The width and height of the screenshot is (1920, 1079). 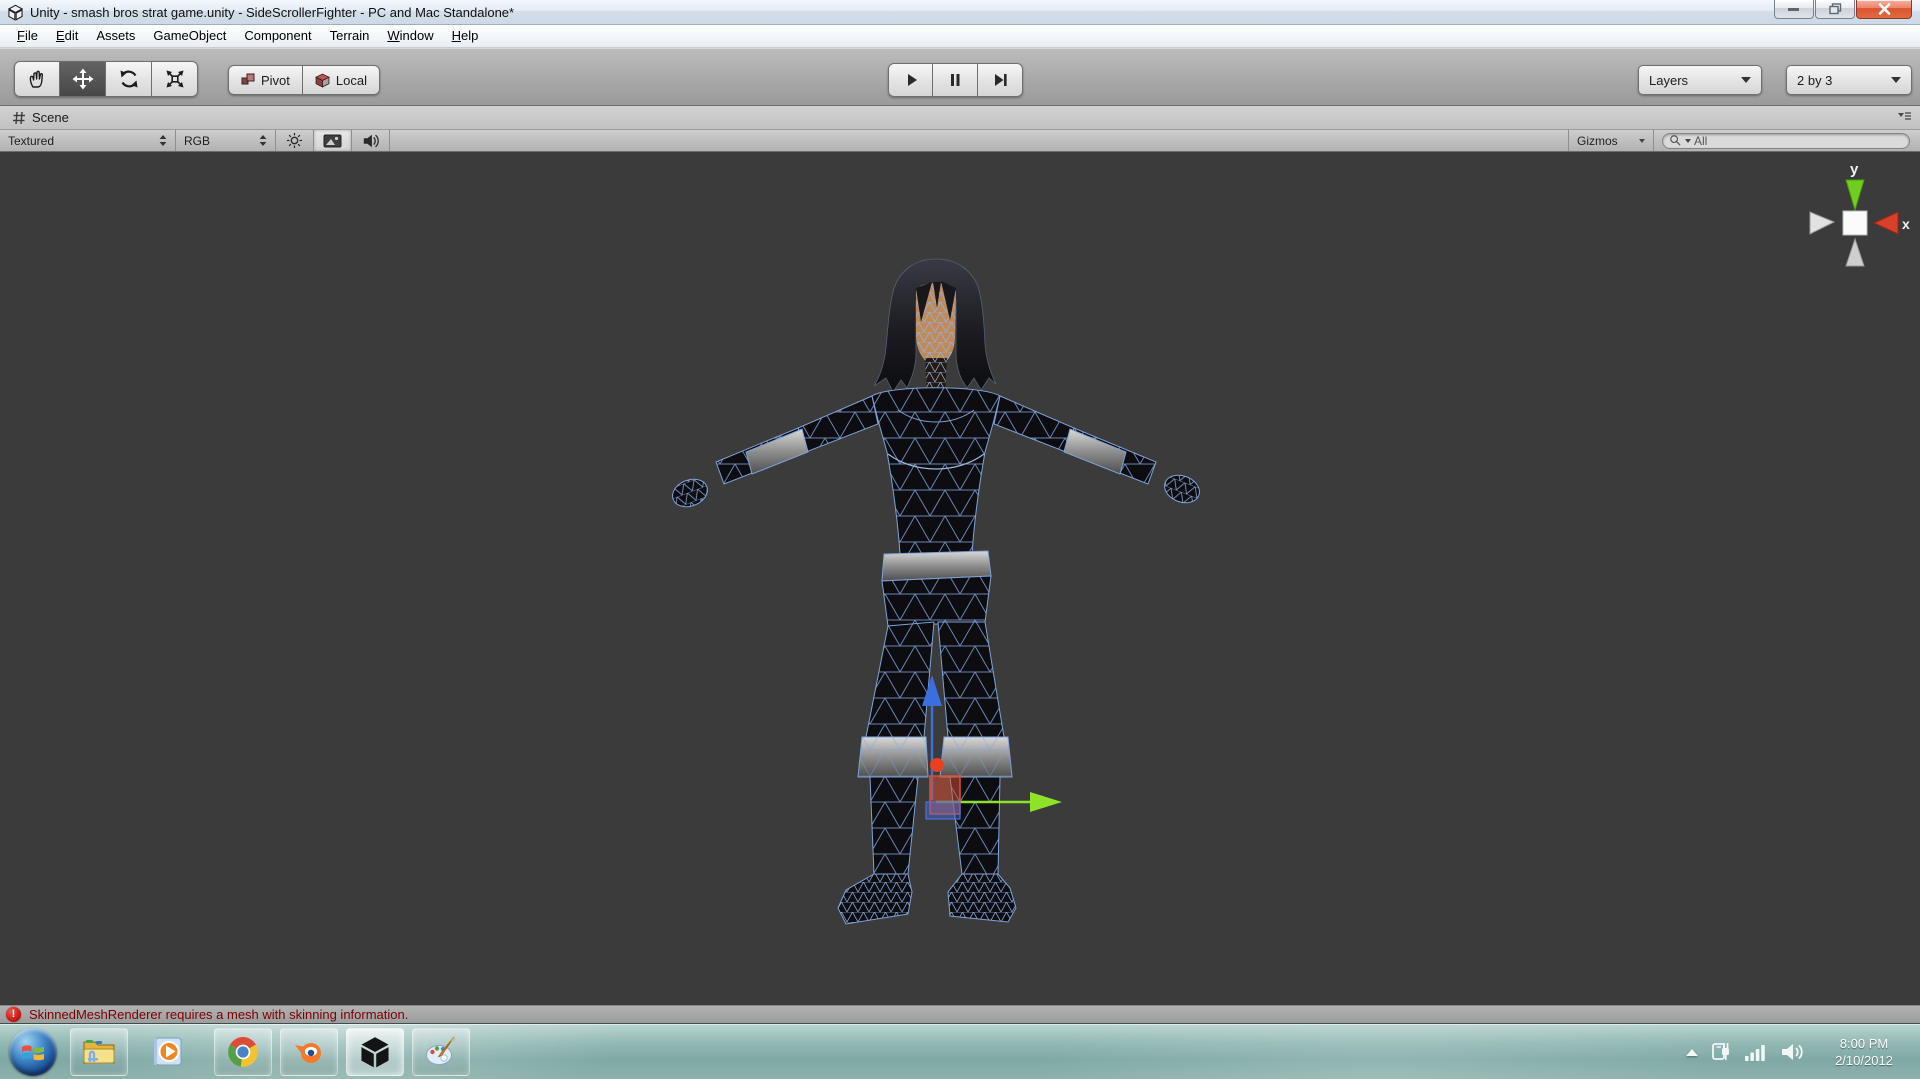 I want to click on search-filter-caret-icon, so click(x=1688, y=140).